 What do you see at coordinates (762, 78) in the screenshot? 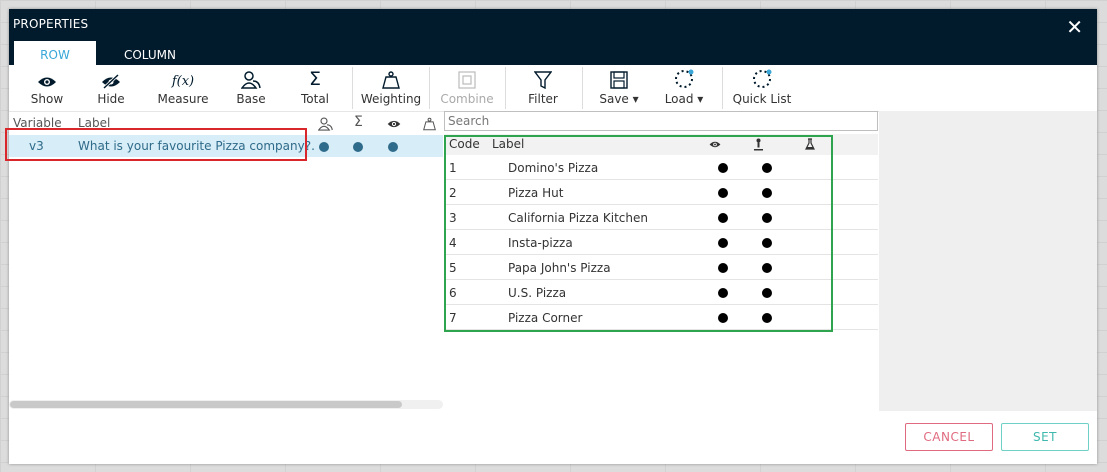
I see `quick-list-spinner-icon` at bounding box center [762, 78].